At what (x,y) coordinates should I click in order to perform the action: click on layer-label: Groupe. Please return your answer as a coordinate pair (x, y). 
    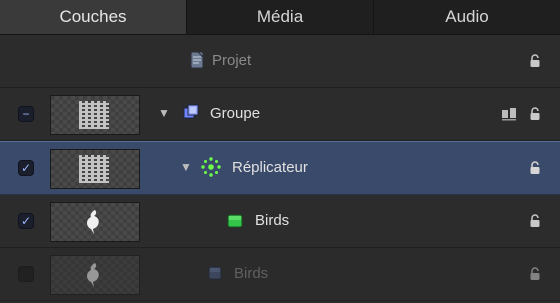
    Looking at the image, I should click on (235, 113).